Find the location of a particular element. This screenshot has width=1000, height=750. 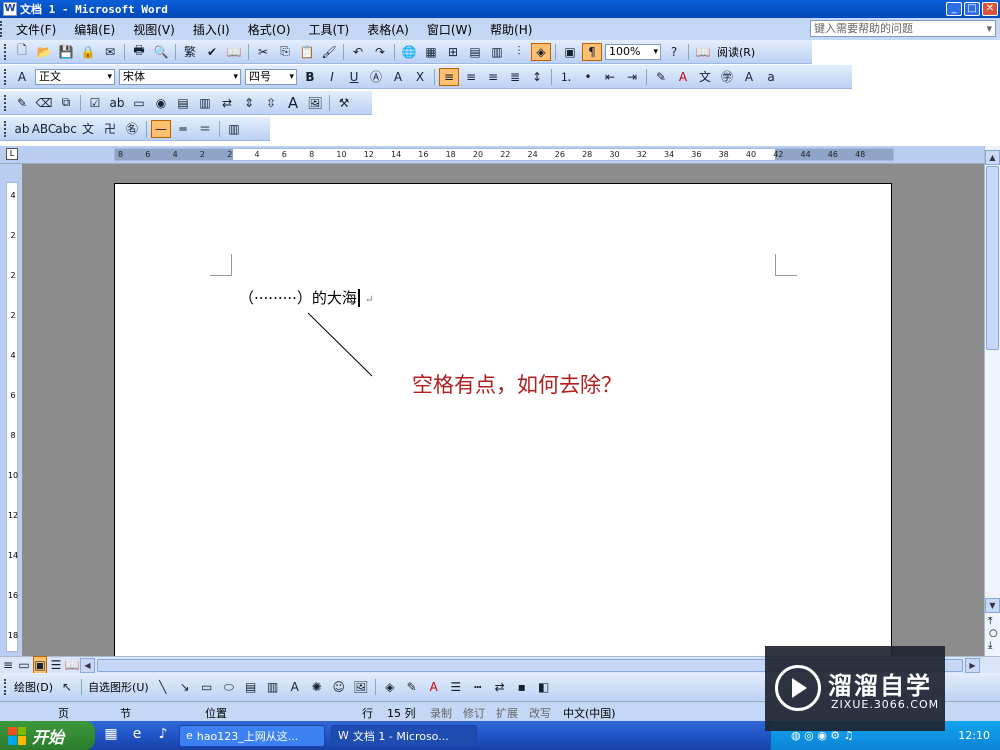

menu-table: 表格(A) is located at coordinates (388, 29).